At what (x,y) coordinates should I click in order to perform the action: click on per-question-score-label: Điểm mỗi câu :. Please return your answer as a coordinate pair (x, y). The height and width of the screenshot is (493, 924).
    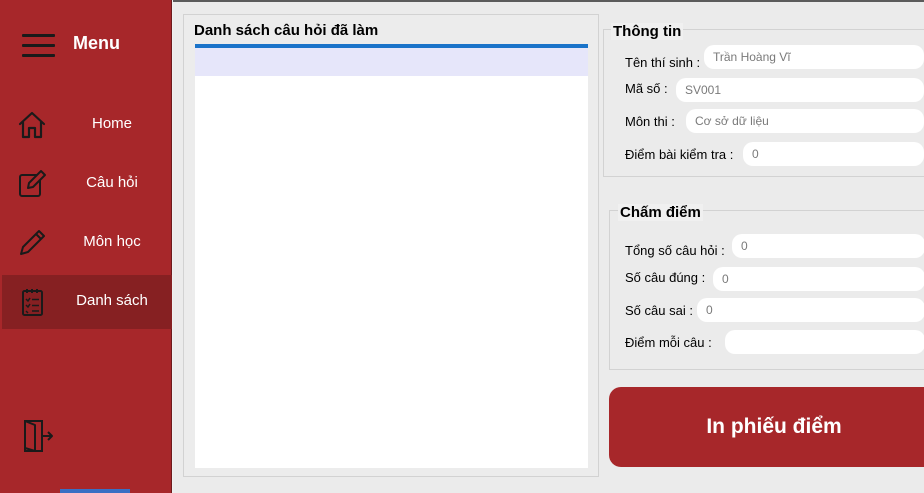
    Looking at the image, I should click on (668, 342).